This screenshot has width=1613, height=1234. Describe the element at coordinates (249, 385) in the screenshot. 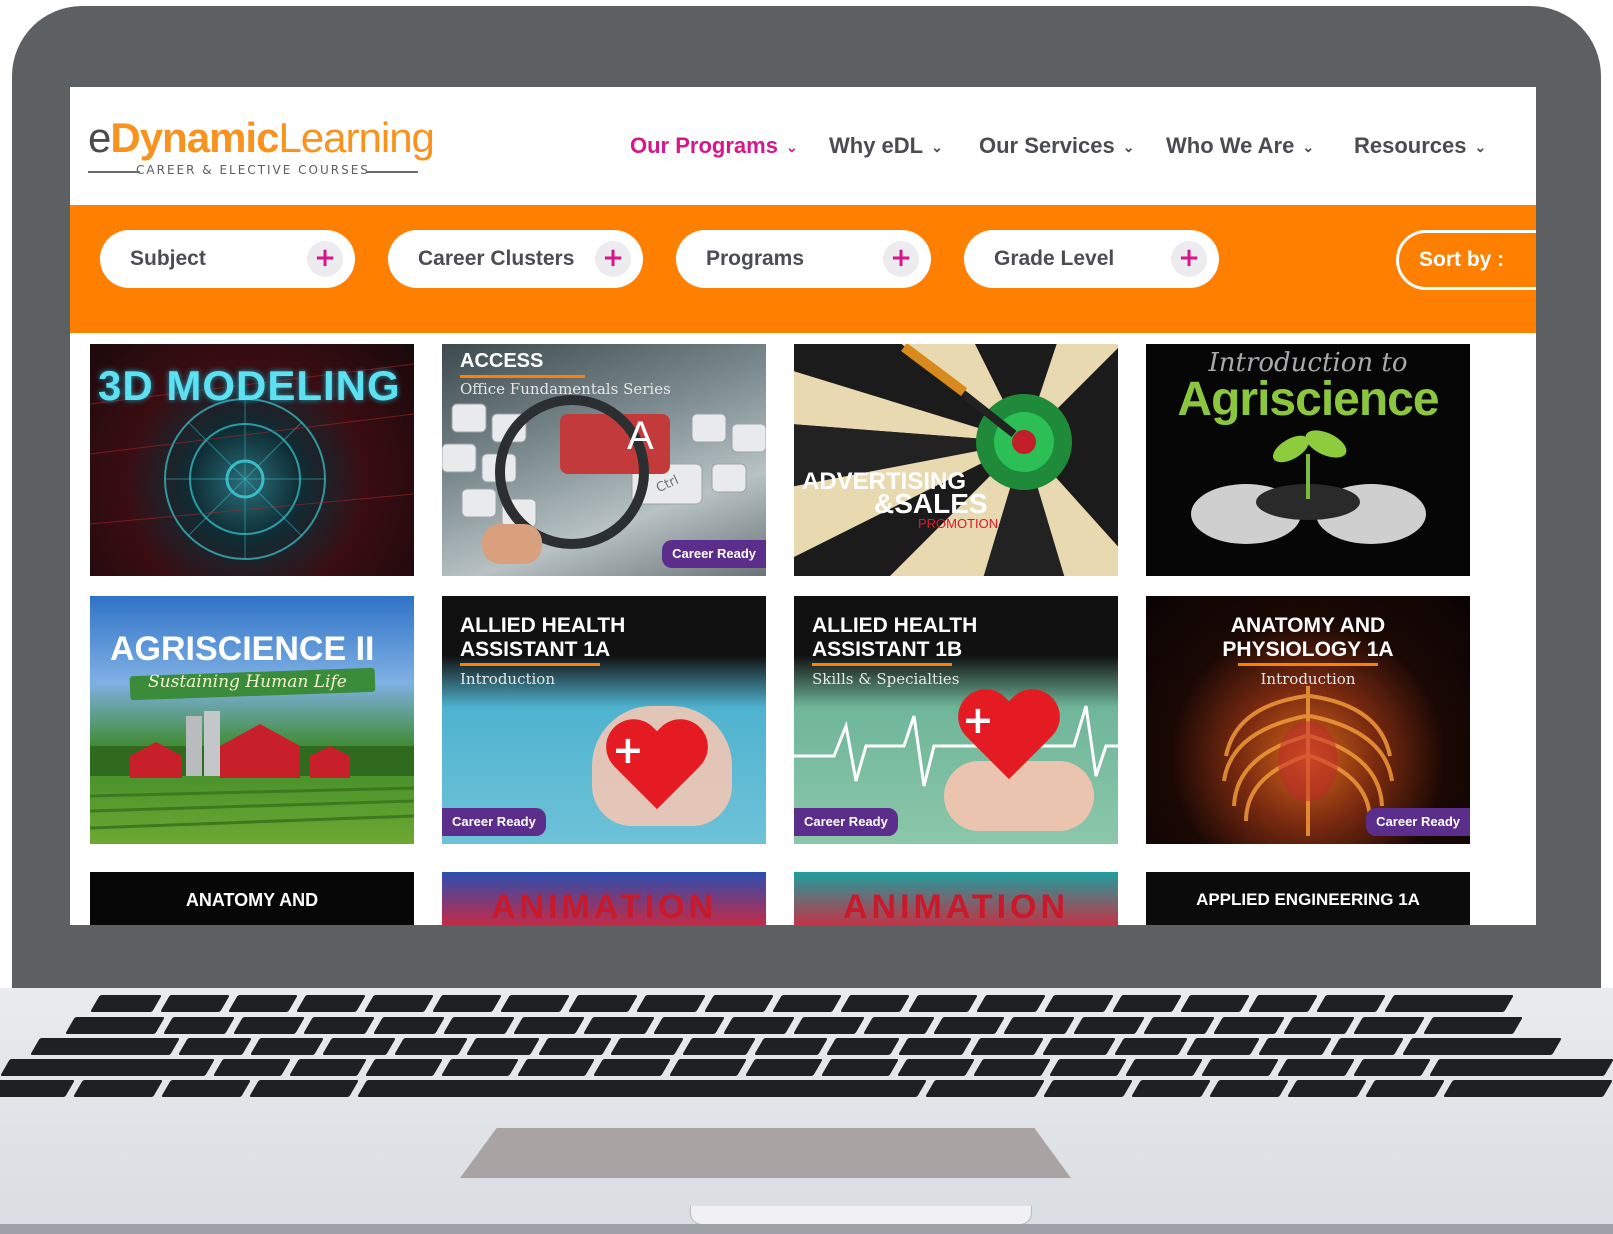

I see `course-title: 3D MODELING` at that location.